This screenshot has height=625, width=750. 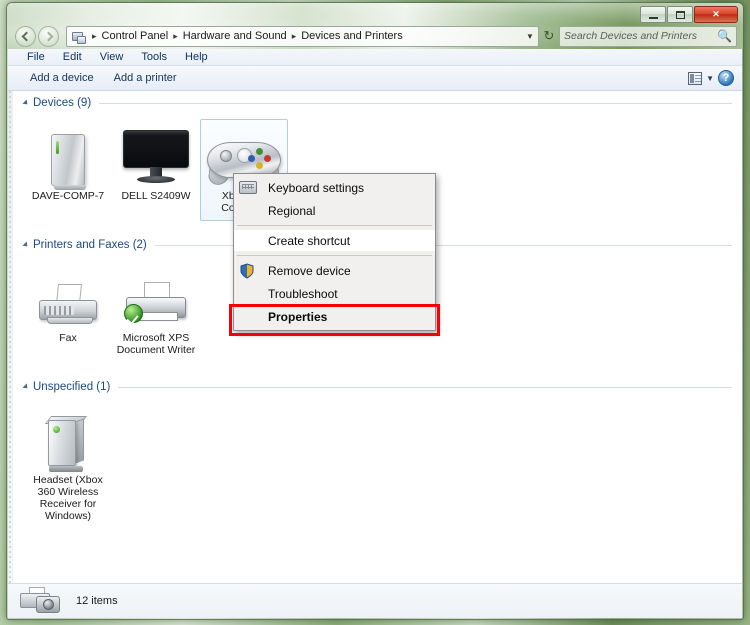 I want to click on forward-button, so click(x=48, y=36).